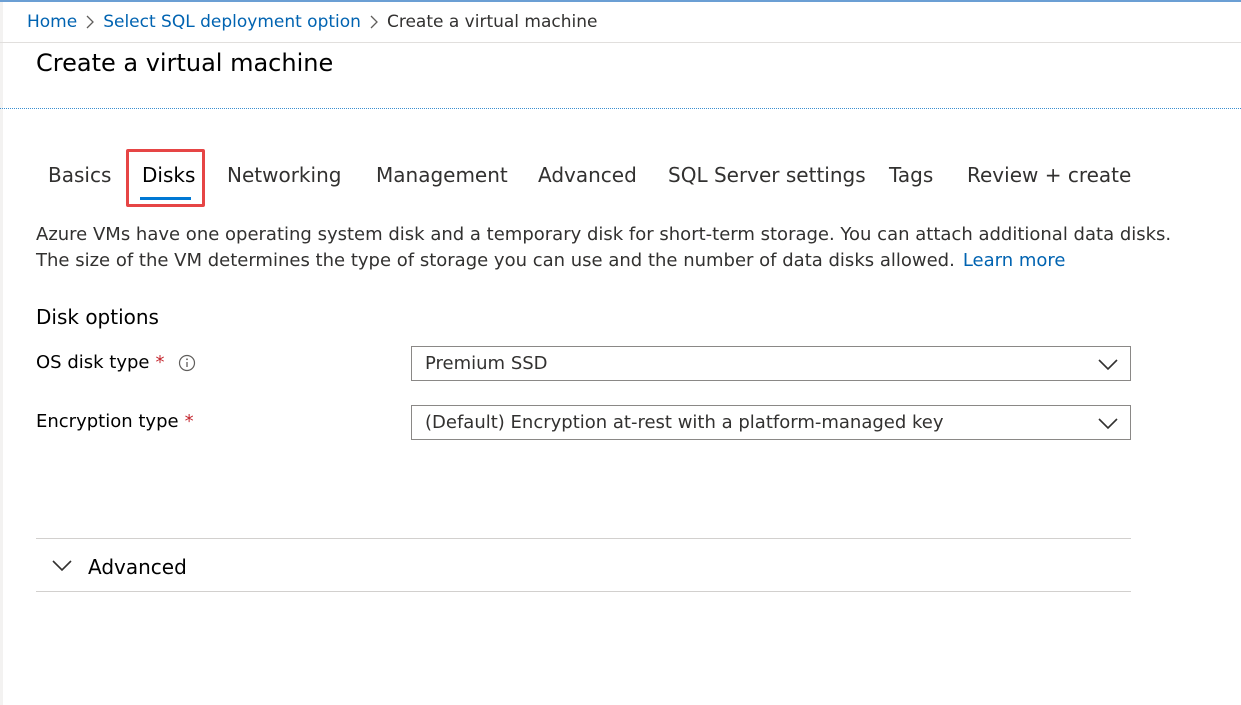 The image size is (1241, 705). Describe the element at coordinates (442, 175) in the screenshot. I see `tab-management: Management` at that location.